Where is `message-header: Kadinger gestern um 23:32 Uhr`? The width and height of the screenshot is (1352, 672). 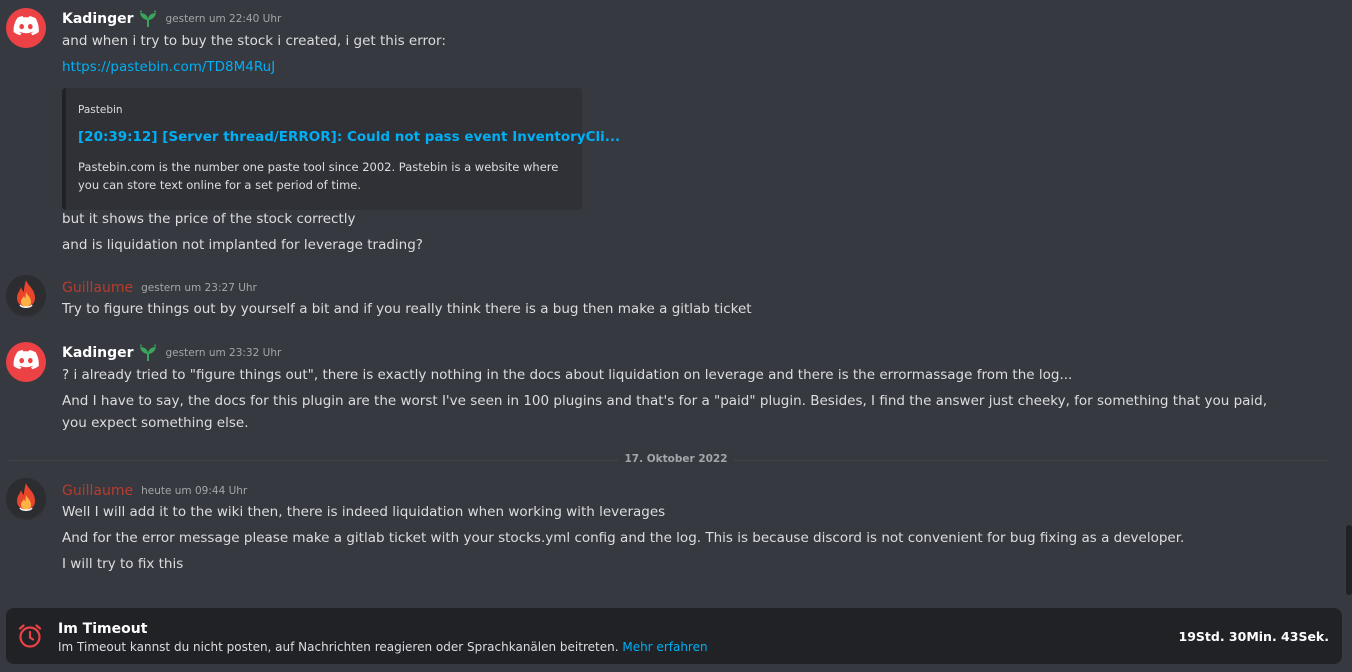 message-header: Kadinger gestern um 23:32 Uhr is located at coordinates (171, 353).